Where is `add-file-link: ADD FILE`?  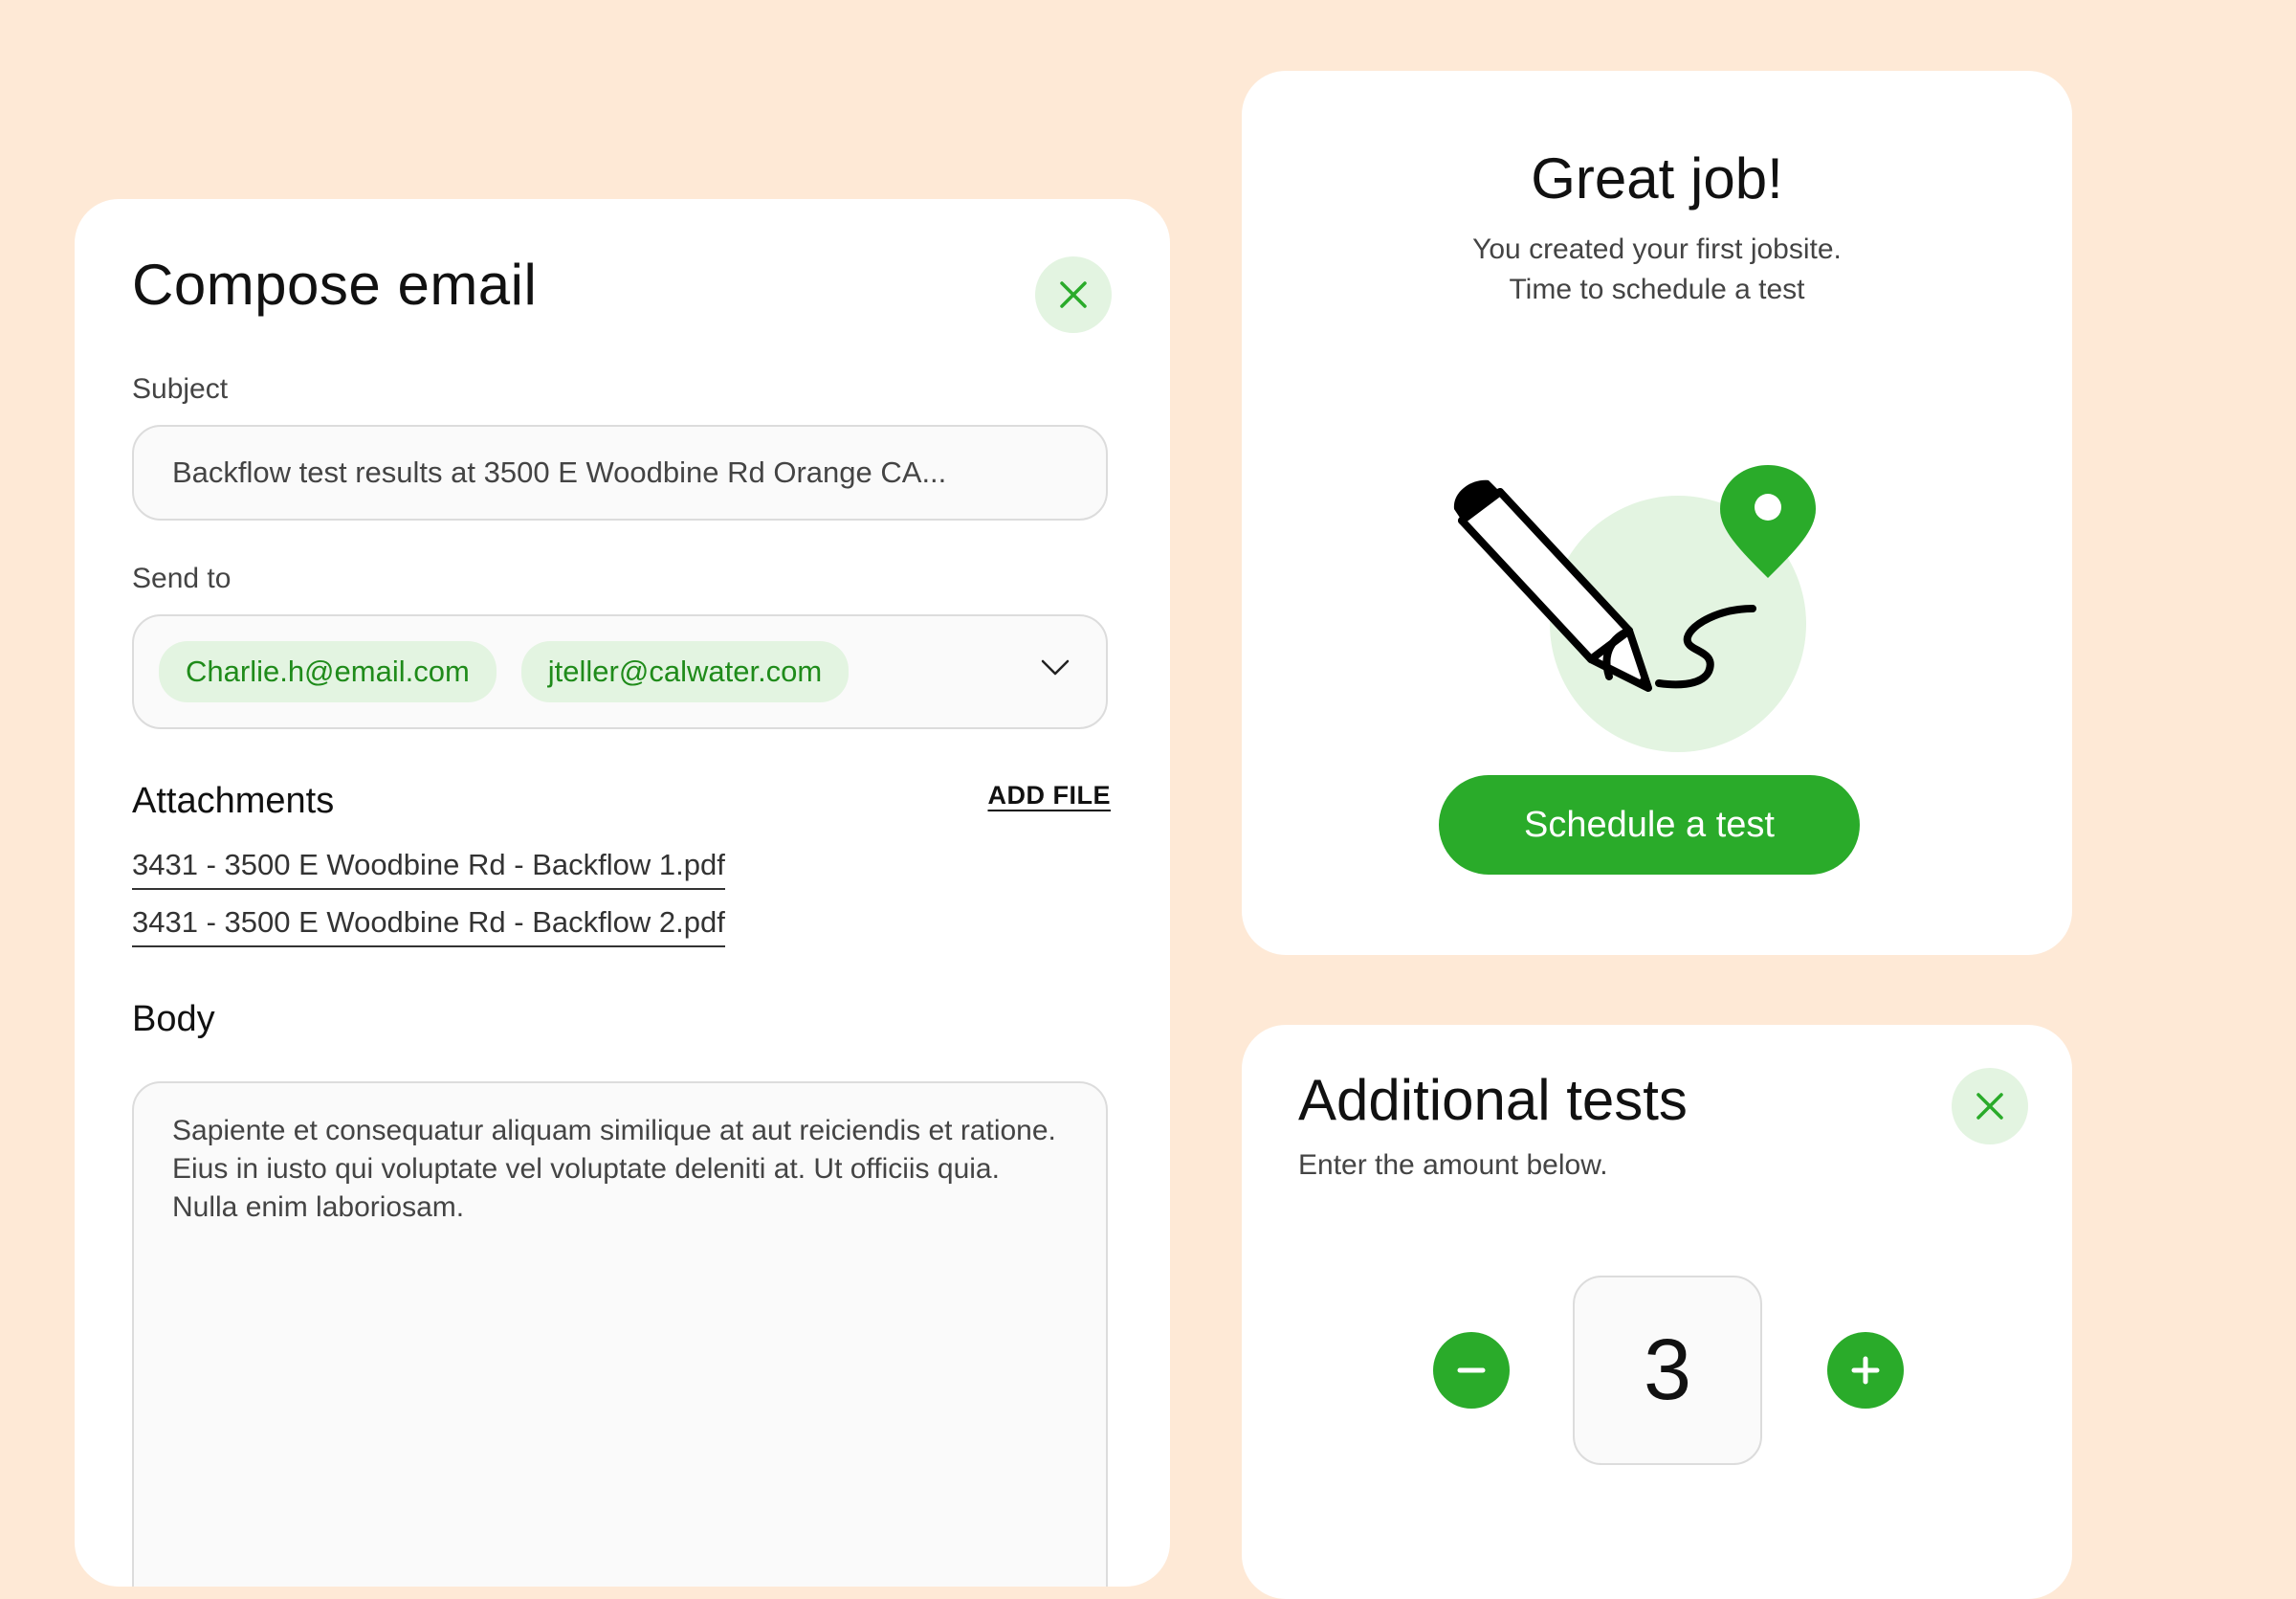
add-file-link: ADD FILE is located at coordinates (1050, 796).